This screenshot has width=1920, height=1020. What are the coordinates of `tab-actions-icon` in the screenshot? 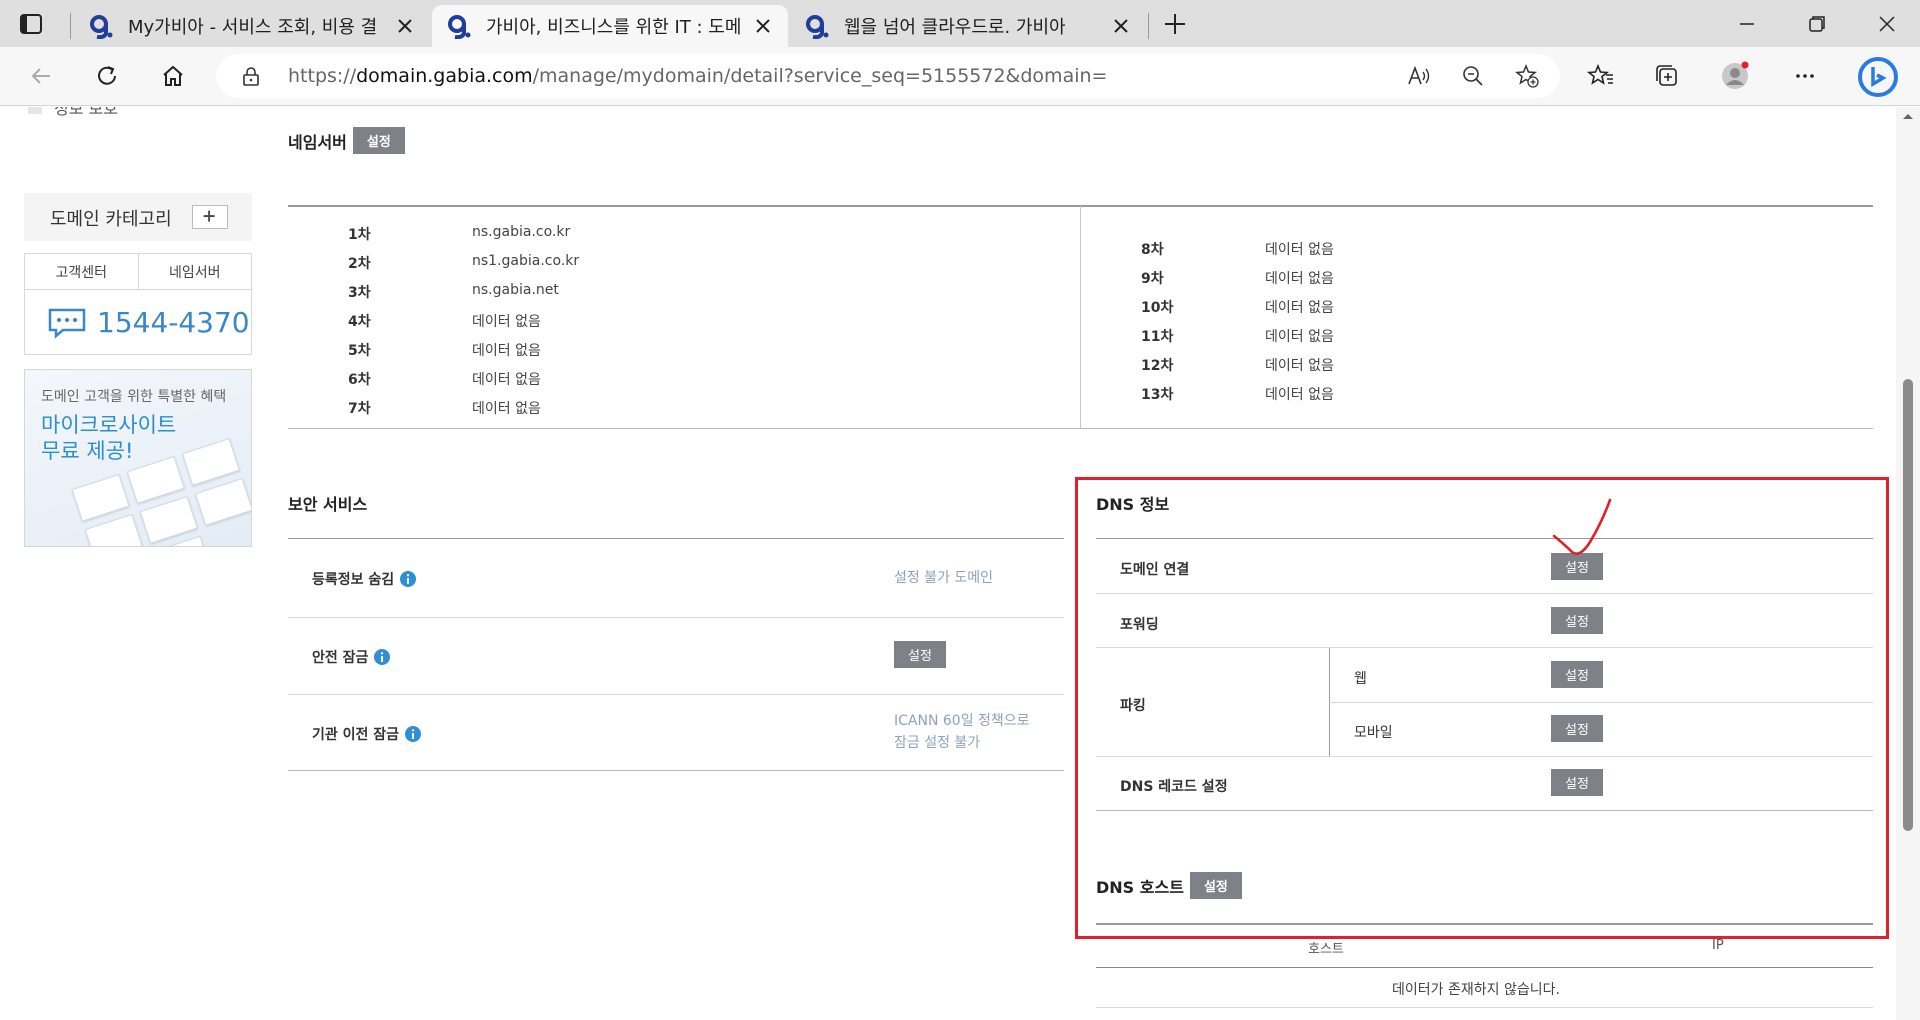 It's located at (31, 24).